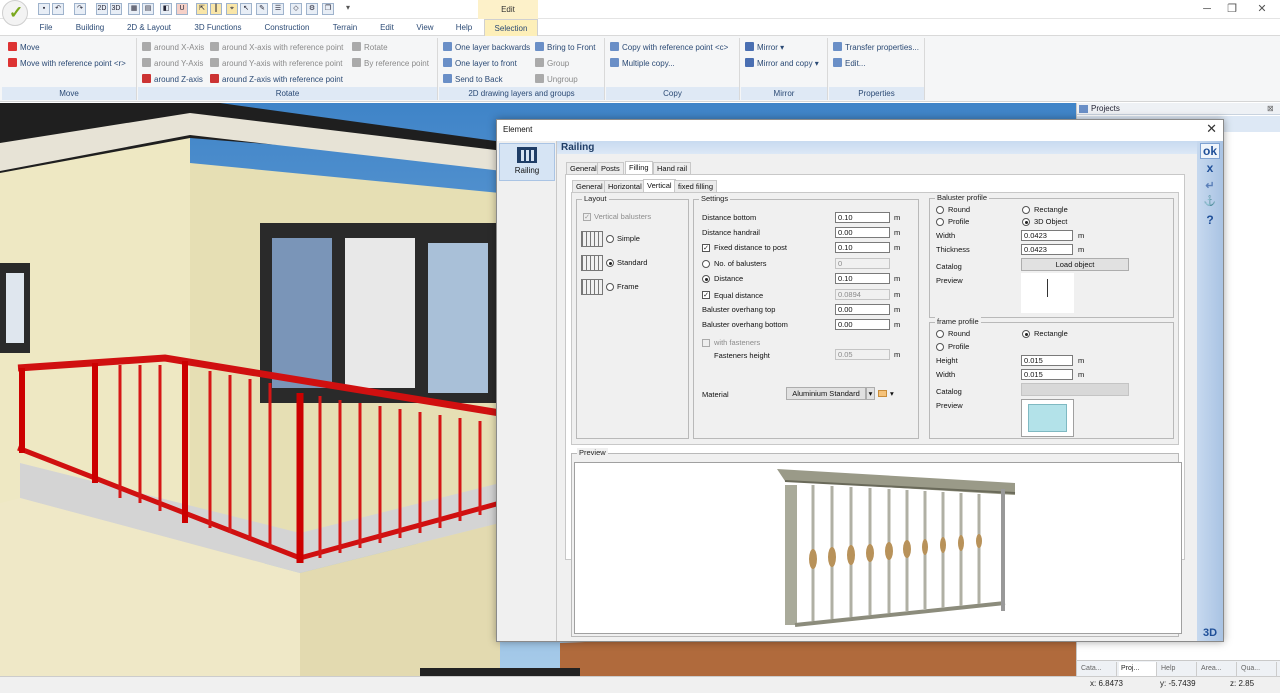  I want to click on fixed-distance-checkbox: ✓, so click(706, 248).